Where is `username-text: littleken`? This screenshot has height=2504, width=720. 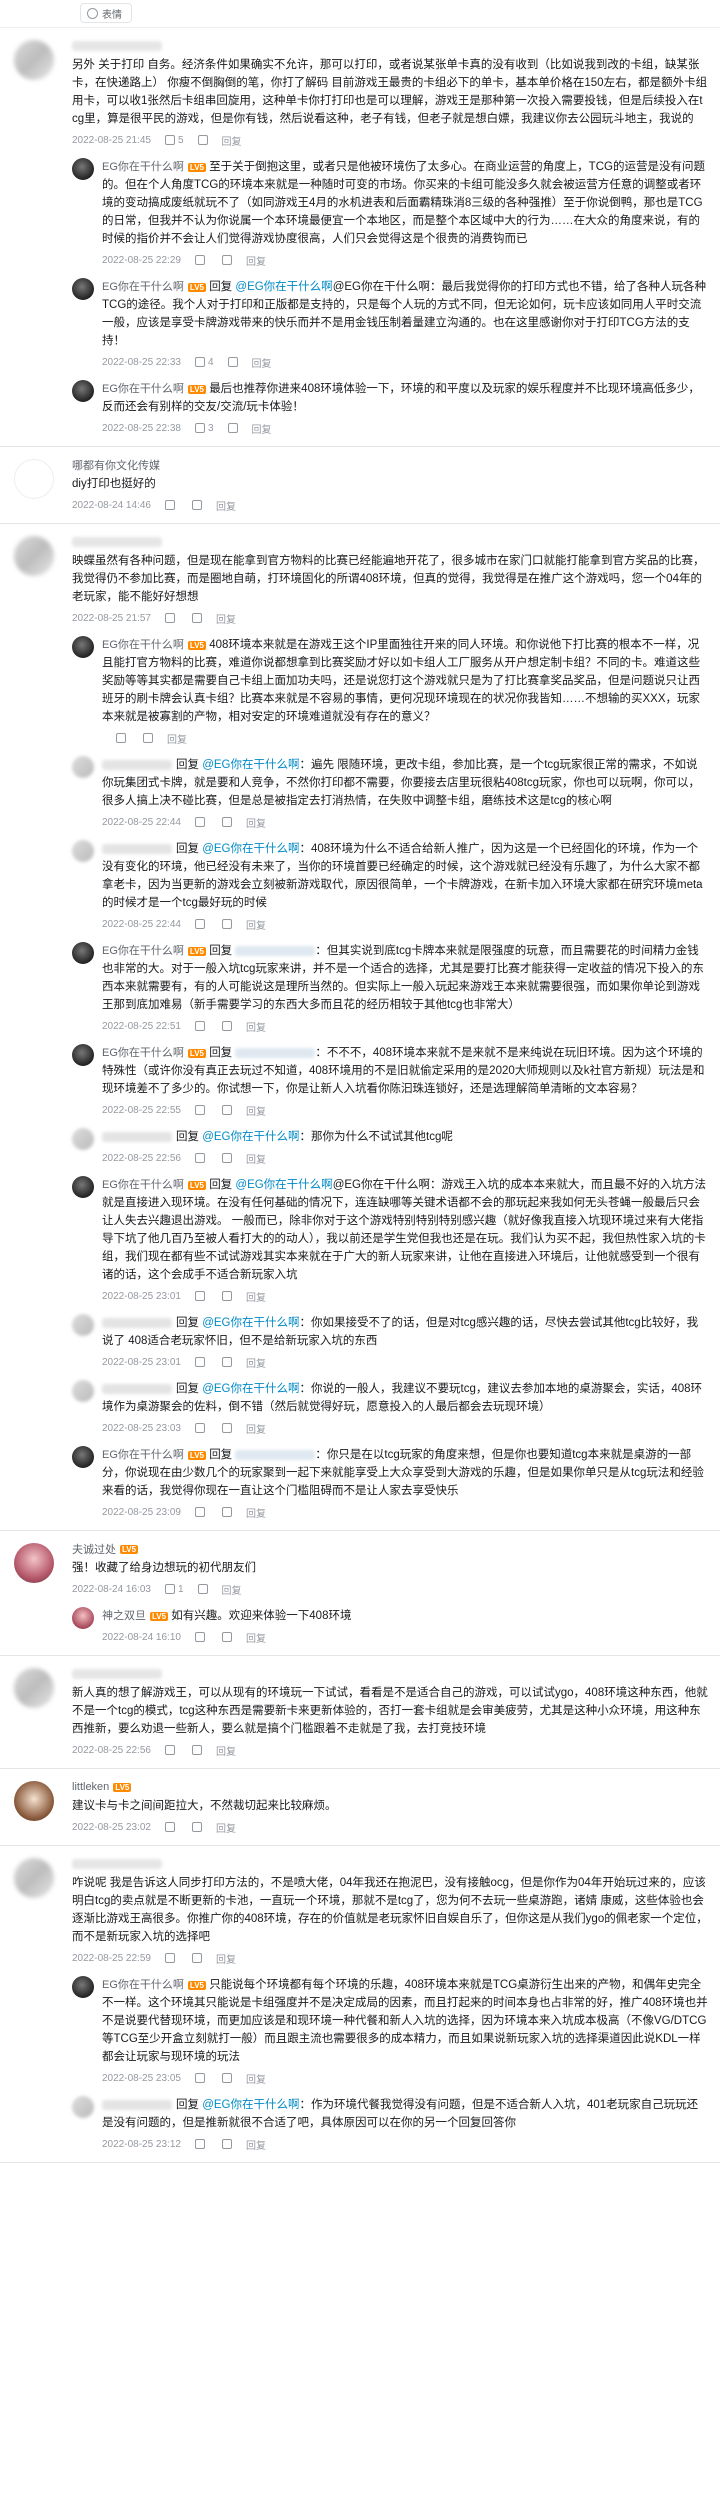 username-text: littleken is located at coordinates (90, 1787).